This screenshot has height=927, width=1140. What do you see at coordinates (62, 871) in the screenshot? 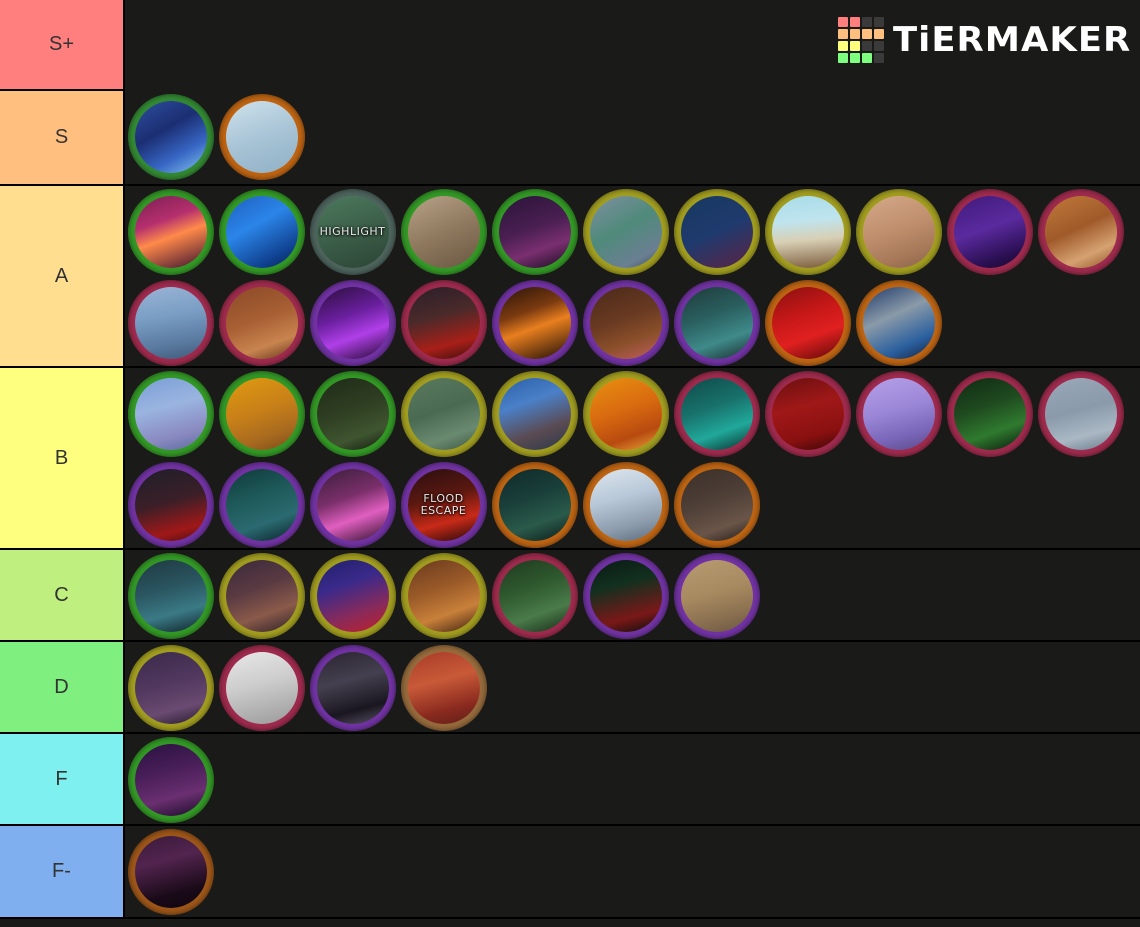
I see `tier-label-fminus: F-` at bounding box center [62, 871].